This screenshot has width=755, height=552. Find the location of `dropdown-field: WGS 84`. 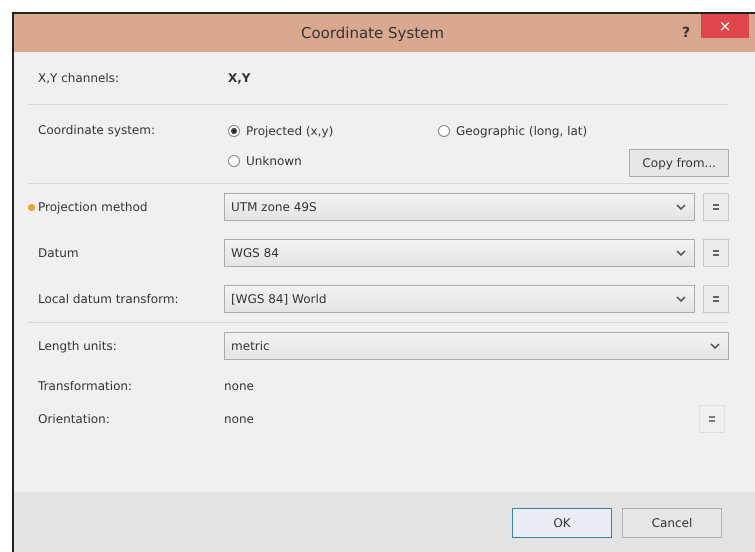

dropdown-field: WGS 84 is located at coordinates (459, 253).